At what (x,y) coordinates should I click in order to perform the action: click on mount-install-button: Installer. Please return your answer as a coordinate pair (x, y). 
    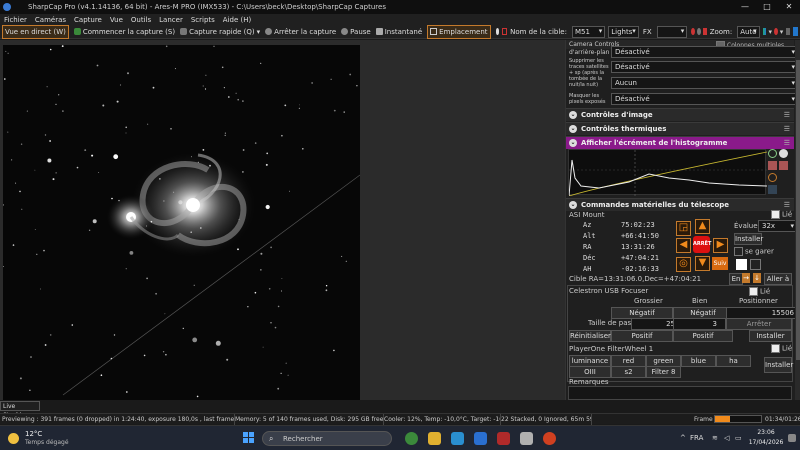
    Looking at the image, I should click on (748, 239).